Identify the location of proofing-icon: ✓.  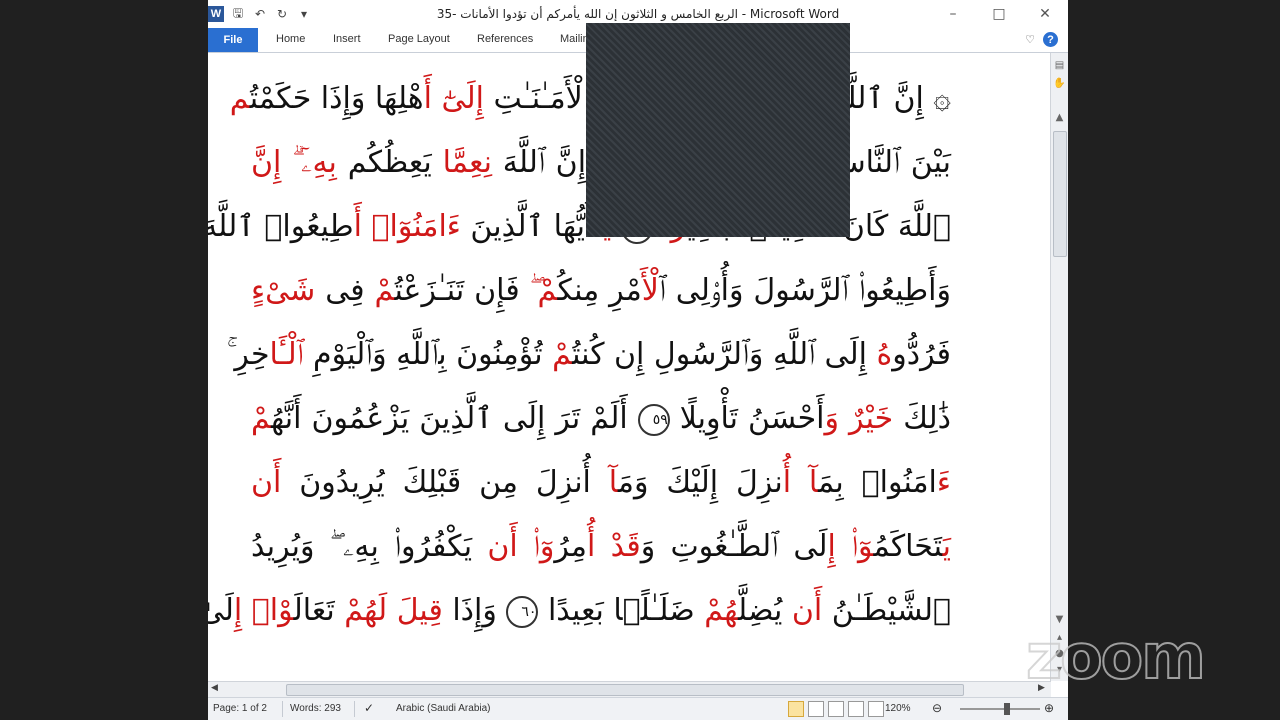
(369, 708).